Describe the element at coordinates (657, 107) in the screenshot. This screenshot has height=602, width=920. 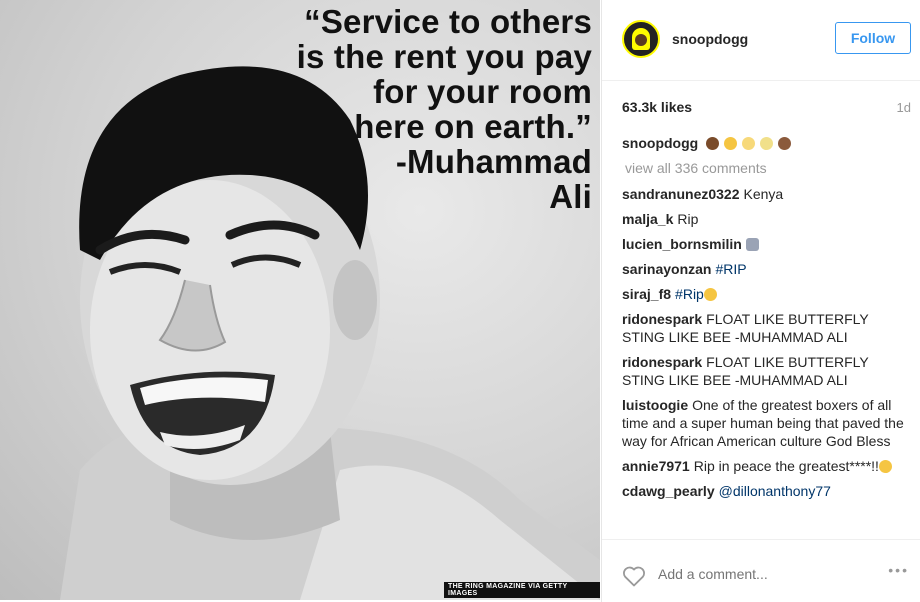
I see `likes-count: 63.3k likes` at that location.